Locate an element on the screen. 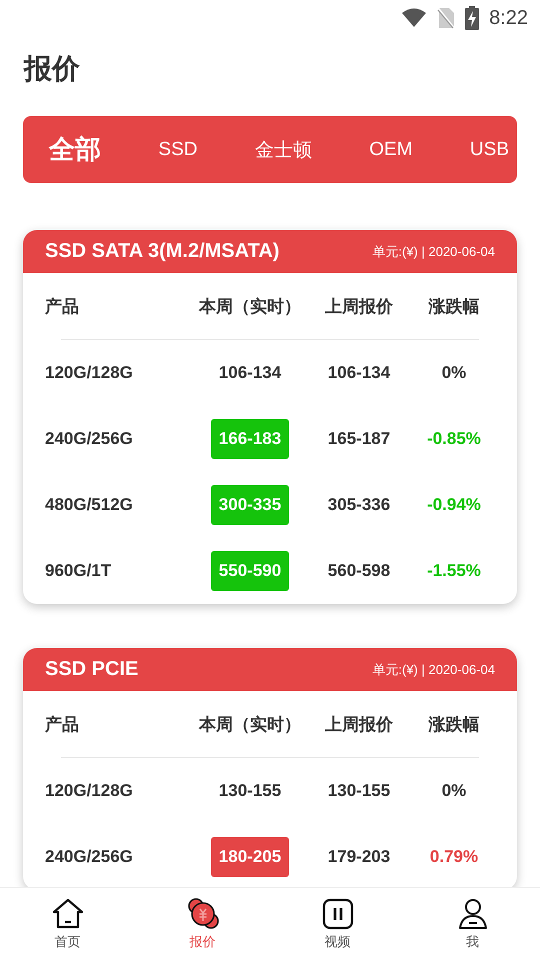 This screenshot has width=540, height=960. last-week-price: 130-155 is located at coordinates (359, 791).